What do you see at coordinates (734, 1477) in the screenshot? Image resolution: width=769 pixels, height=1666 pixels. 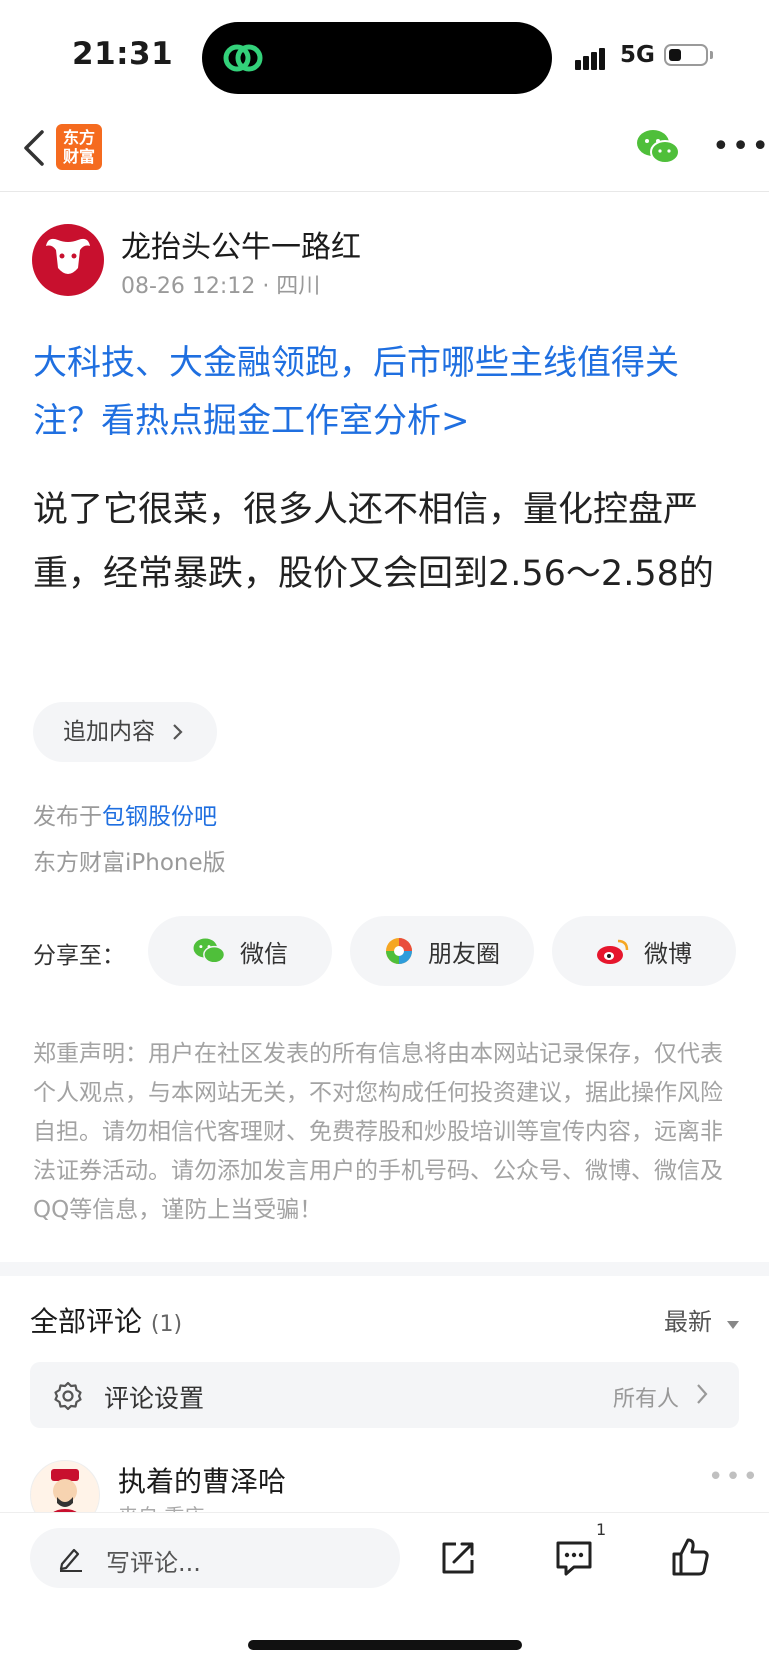 I see `comment-more-icon: •••` at bounding box center [734, 1477].